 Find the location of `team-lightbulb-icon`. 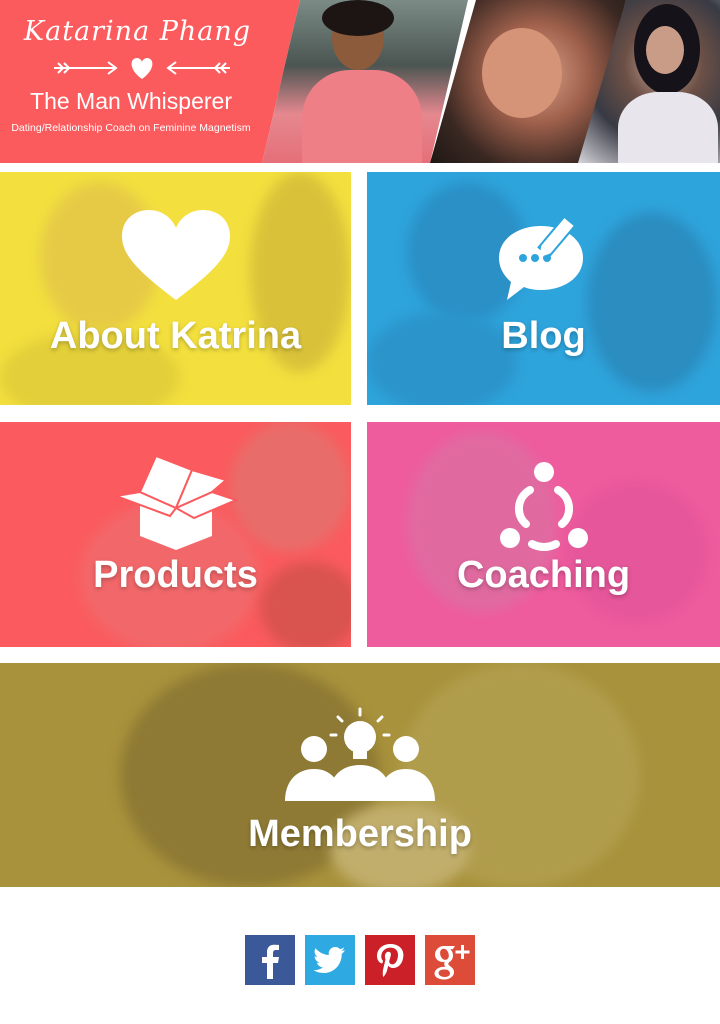

team-lightbulb-icon is located at coordinates (360, 754).